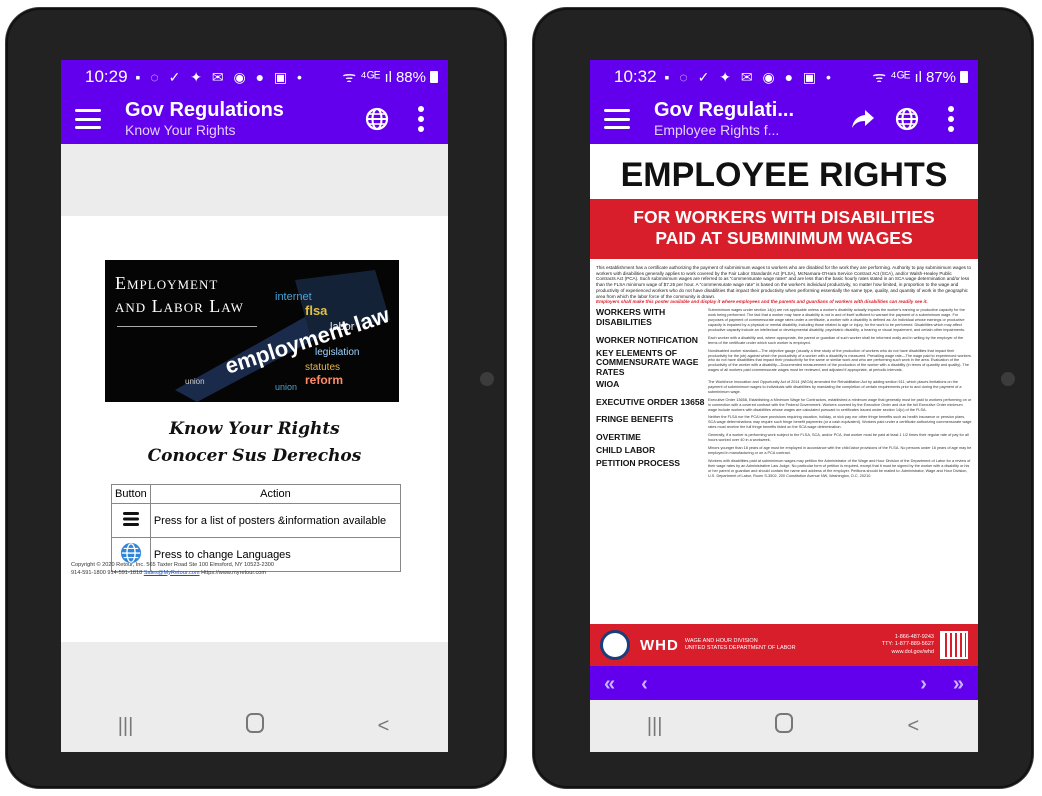  Describe the element at coordinates (659, 645) in the screenshot. I see `whd-logo: WHD` at that location.